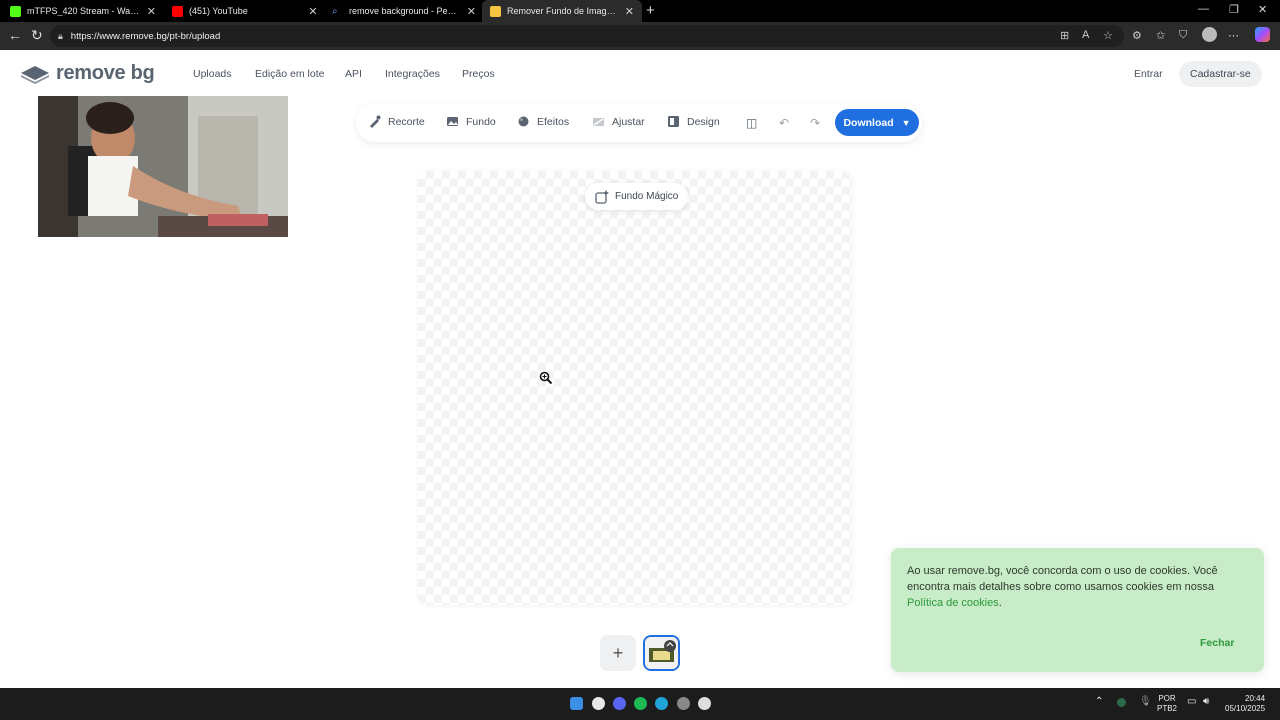 Image resolution: width=1280 pixels, height=720 pixels. What do you see at coordinates (640, 703) in the screenshot?
I see `spotify-icon` at bounding box center [640, 703].